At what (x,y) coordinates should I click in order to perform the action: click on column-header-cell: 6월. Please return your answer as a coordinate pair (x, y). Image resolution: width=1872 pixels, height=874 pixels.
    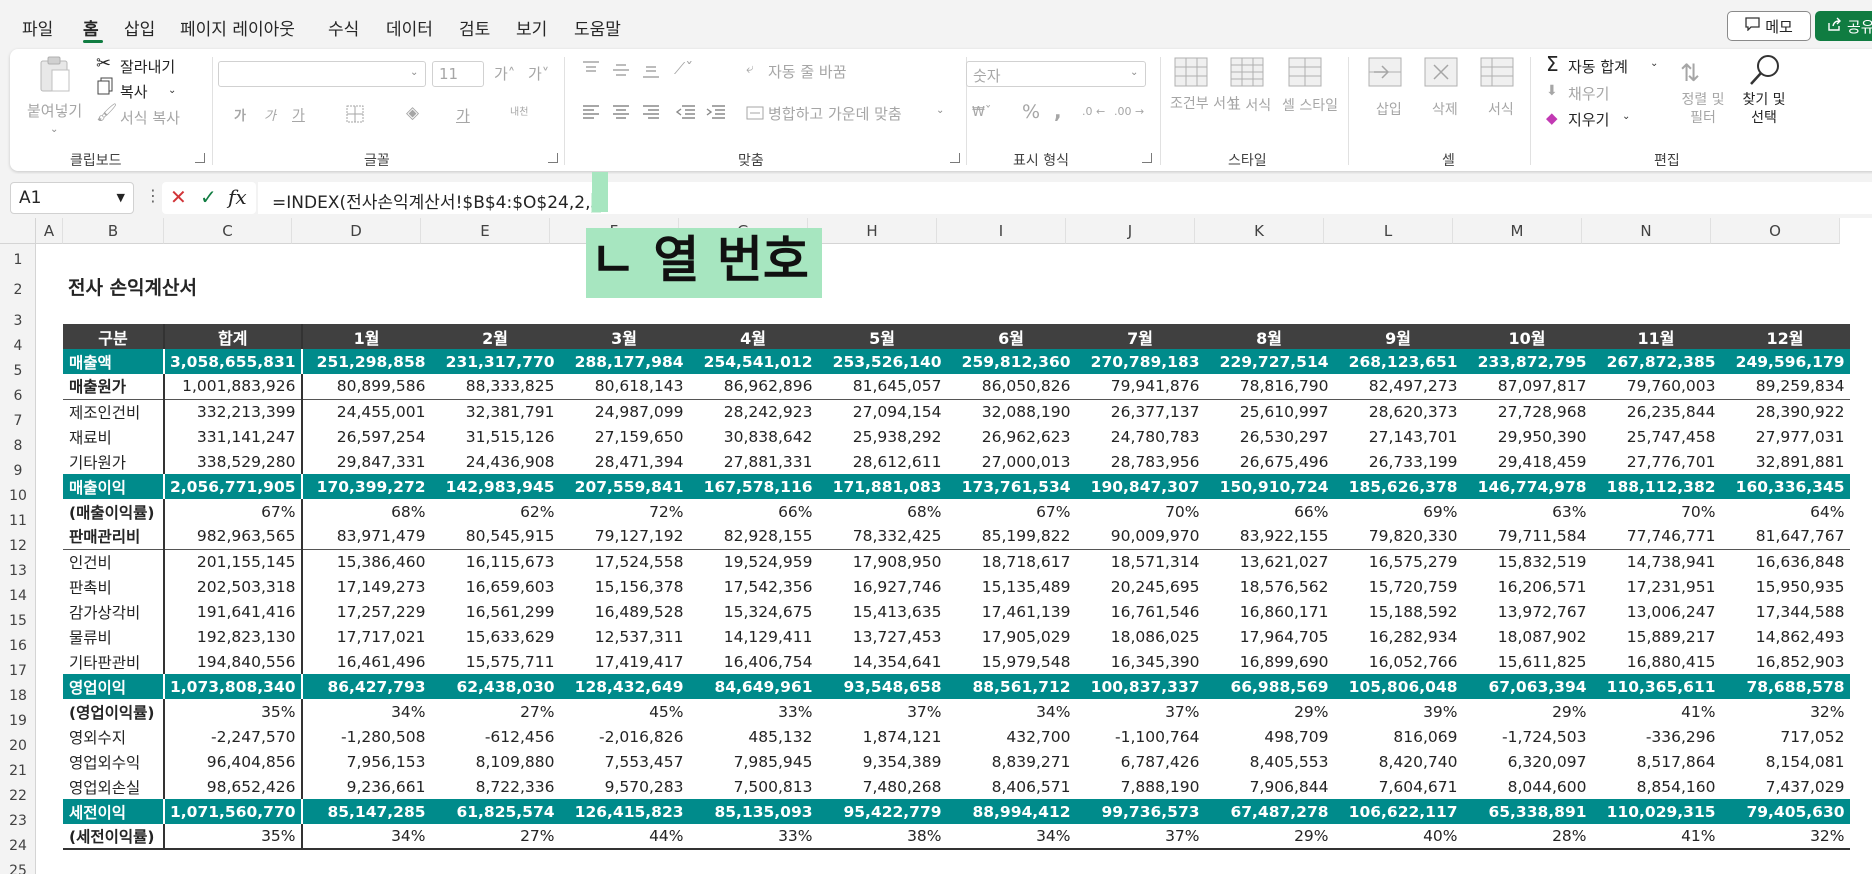
    Looking at the image, I should click on (1011, 336).